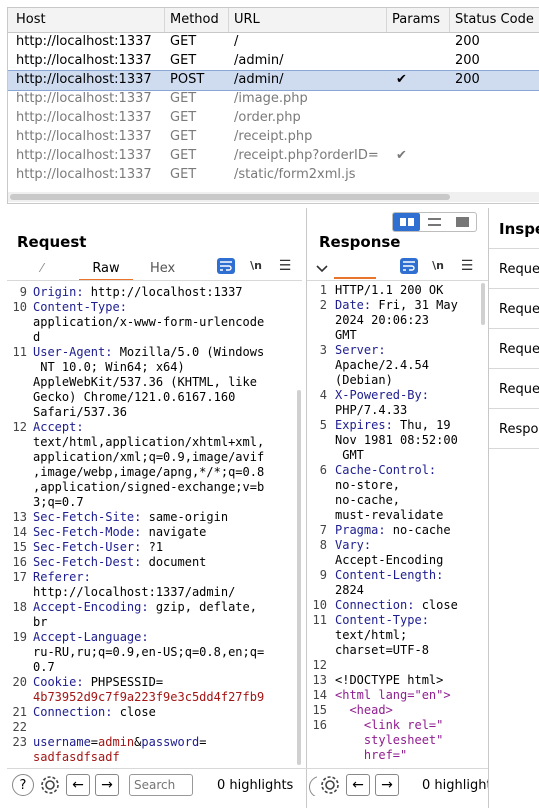 This screenshot has width=539, height=808. Describe the element at coordinates (389, 560) in the screenshot. I see `header-value: Accept-Encoding` at that location.